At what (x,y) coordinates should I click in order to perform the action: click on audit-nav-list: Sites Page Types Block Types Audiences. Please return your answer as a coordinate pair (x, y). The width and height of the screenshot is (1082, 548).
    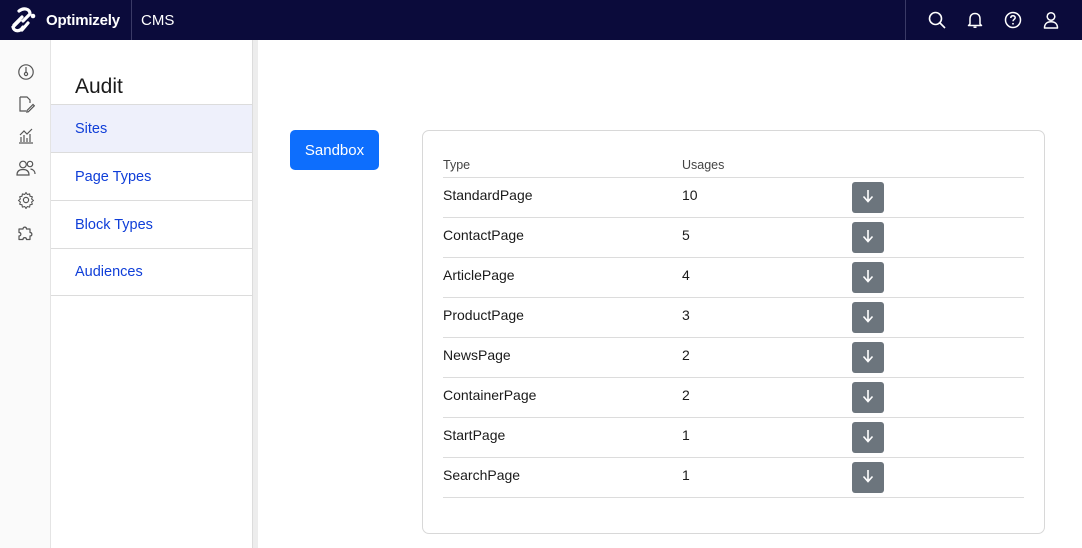
    Looking at the image, I should click on (151, 200).